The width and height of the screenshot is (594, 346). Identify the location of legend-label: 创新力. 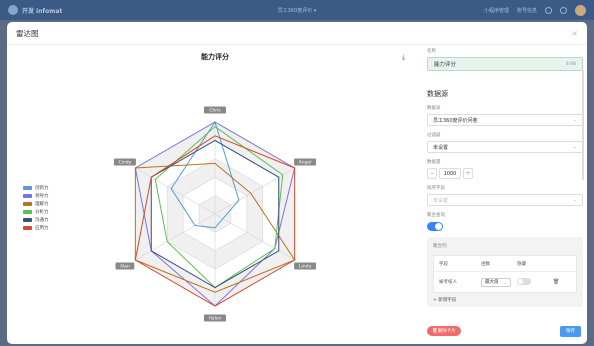
(42, 188).